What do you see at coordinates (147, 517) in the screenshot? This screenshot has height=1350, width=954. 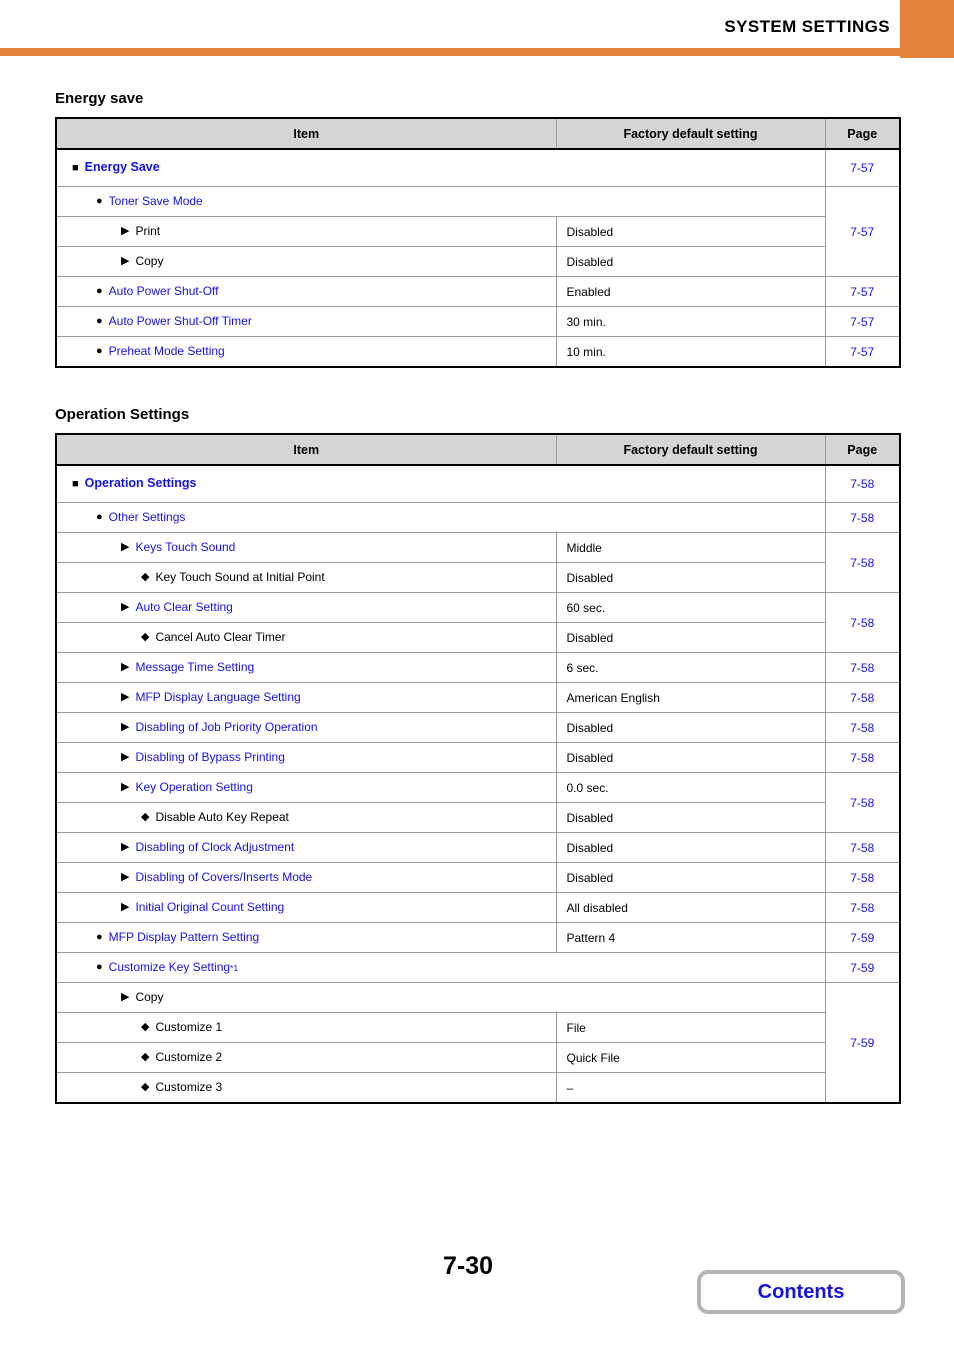 I see `item-link: Other Settings` at bounding box center [147, 517].